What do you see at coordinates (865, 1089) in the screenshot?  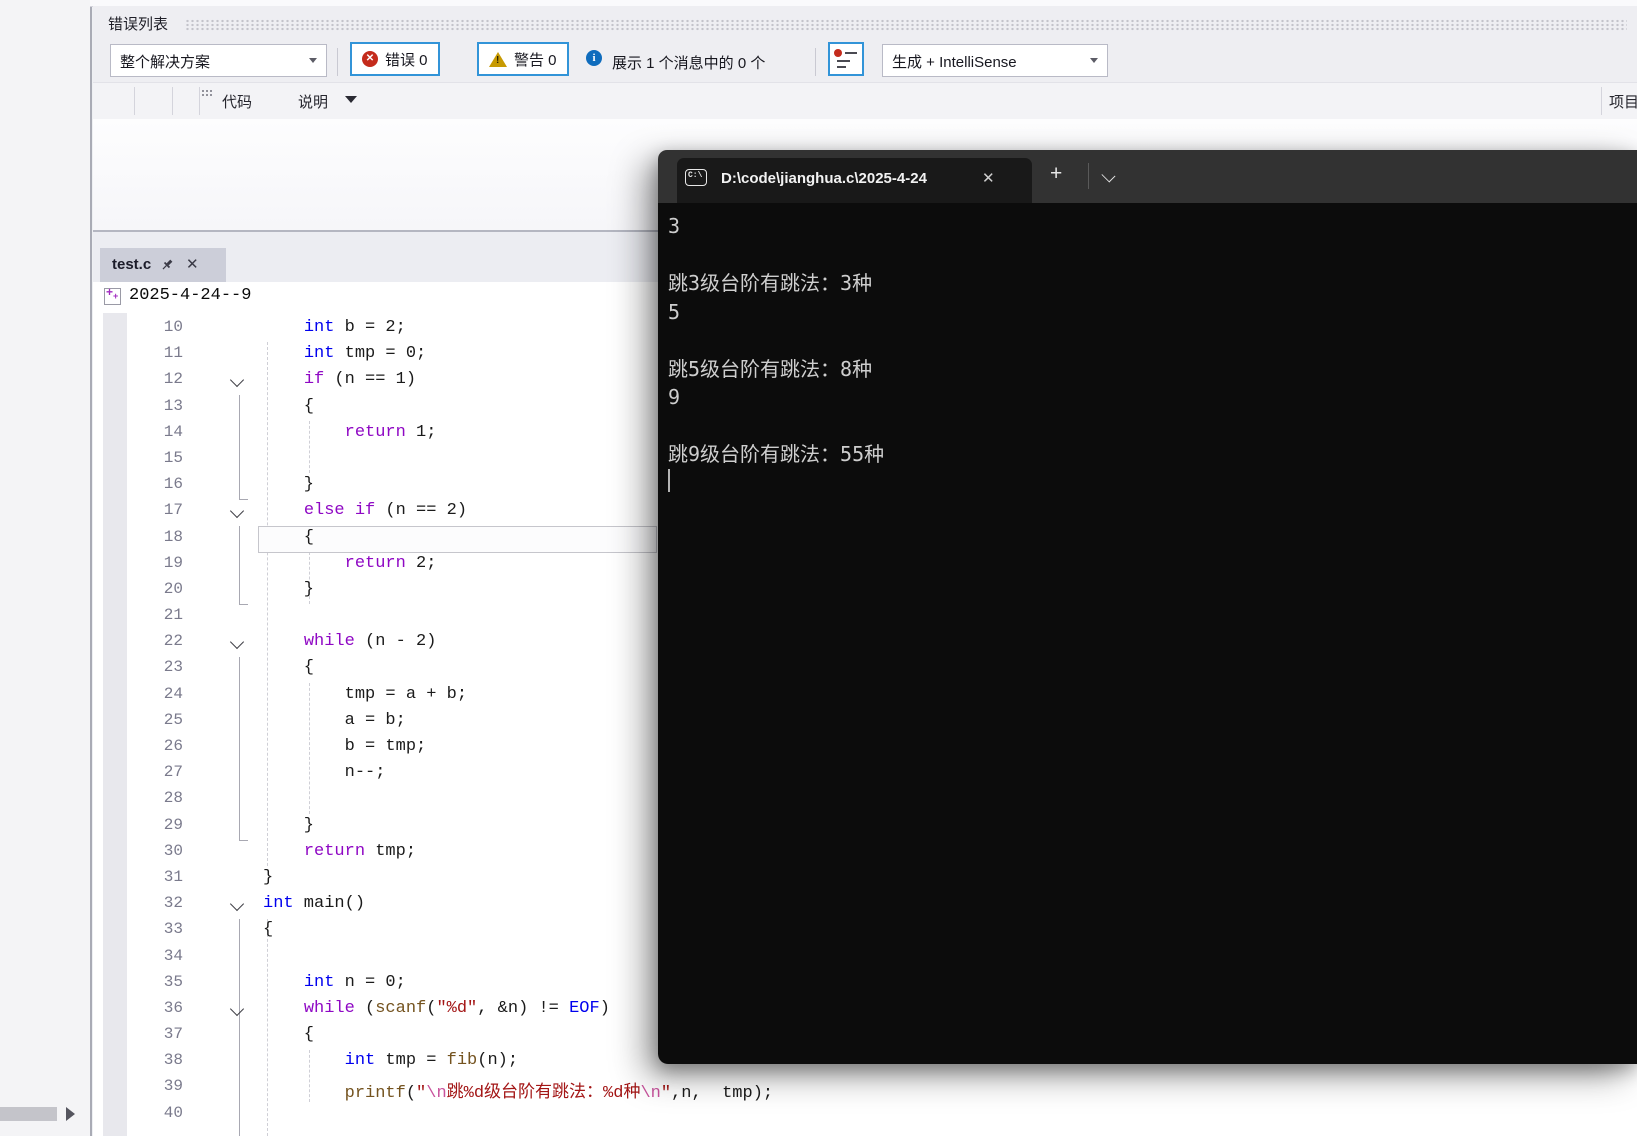 I see `code-line-39: 39 printf("\n跳%d级台阶有跳法：%d种\n",n, tmp);` at bounding box center [865, 1089].